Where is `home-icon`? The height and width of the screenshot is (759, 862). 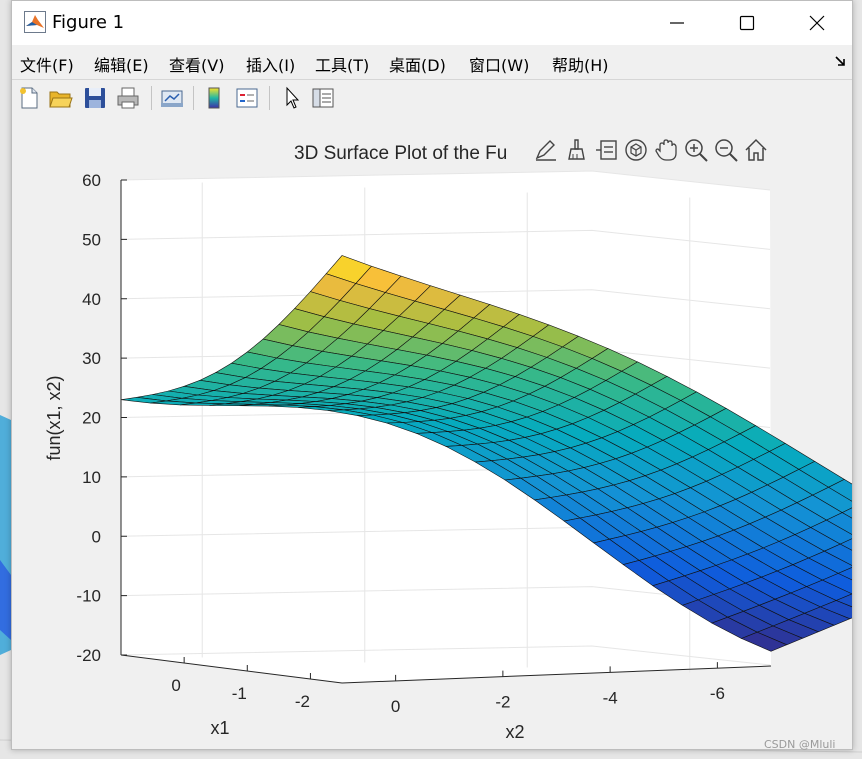
home-icon is located at coordinates (756, 150).